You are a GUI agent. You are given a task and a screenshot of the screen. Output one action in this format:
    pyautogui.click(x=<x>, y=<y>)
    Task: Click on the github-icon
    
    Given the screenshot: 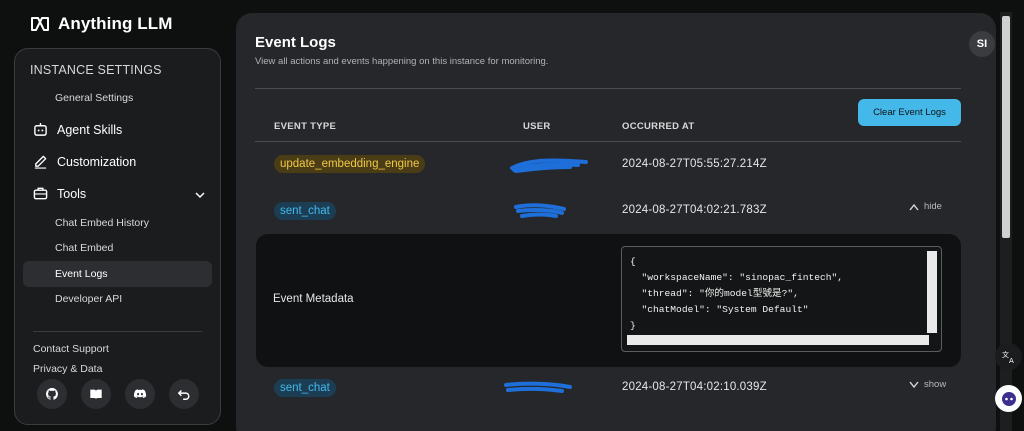 What is the action you would take?
    pyautogui.click(x=51, y=393)
    